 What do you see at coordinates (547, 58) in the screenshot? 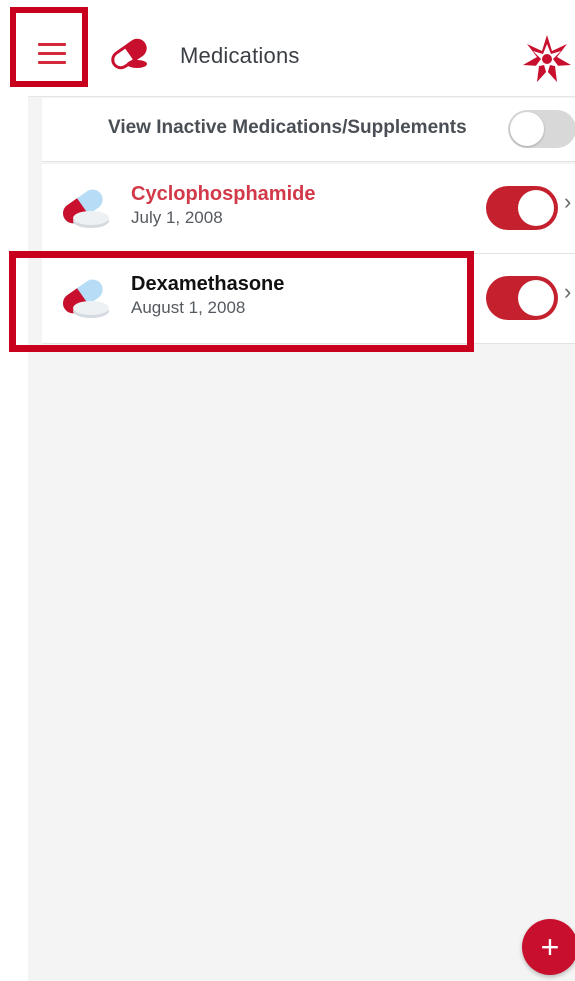
I see `red-star-logo-icon` at bounding box center [547, 58].